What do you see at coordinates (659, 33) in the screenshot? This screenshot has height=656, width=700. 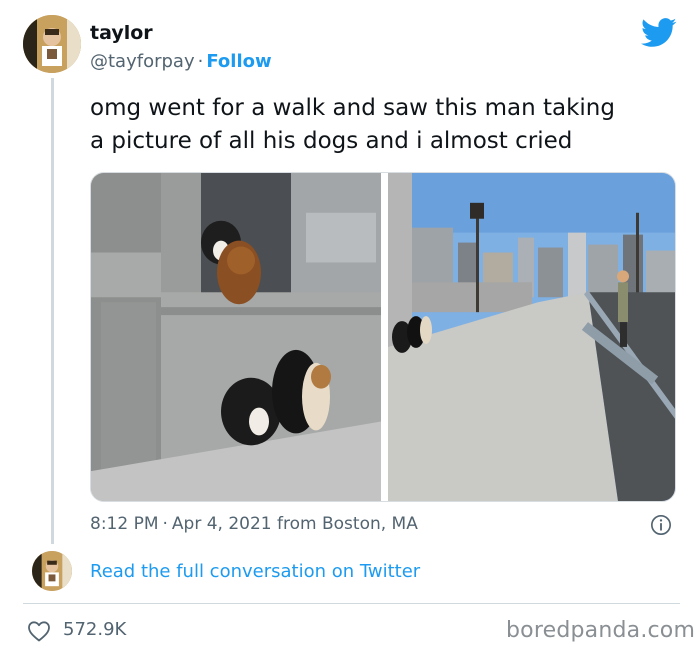 I see `twitter-bird-icon` at bounding box center [659, 33].